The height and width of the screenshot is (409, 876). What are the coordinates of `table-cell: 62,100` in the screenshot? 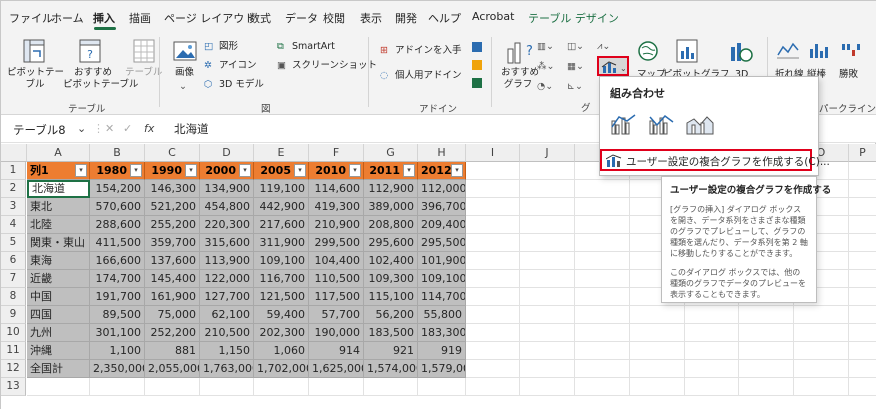 It's located at (227, 315).